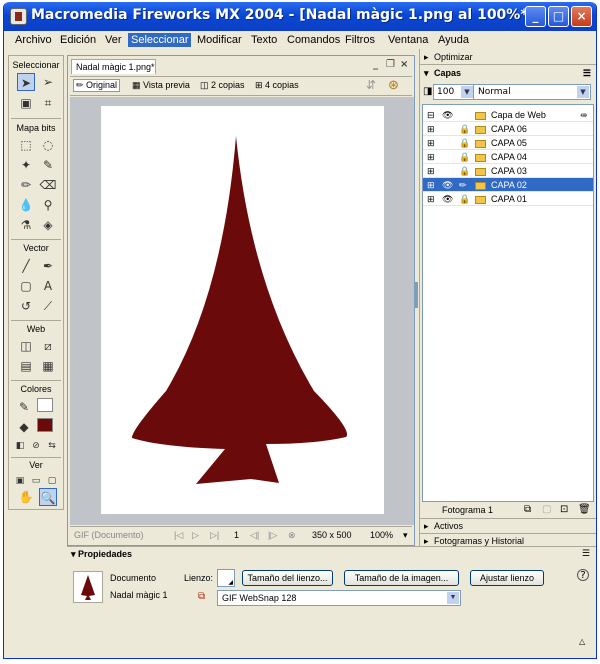 The image size is (600, 664). What do you see at coordinates (26, 205) in the screenshot?
I see `blur-tool-icon: 💧` at bounding box center [26, 205].